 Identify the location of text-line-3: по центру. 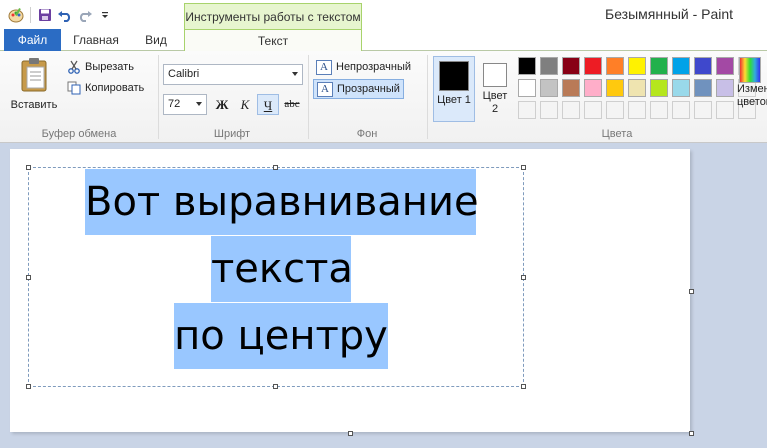
(281, 336).